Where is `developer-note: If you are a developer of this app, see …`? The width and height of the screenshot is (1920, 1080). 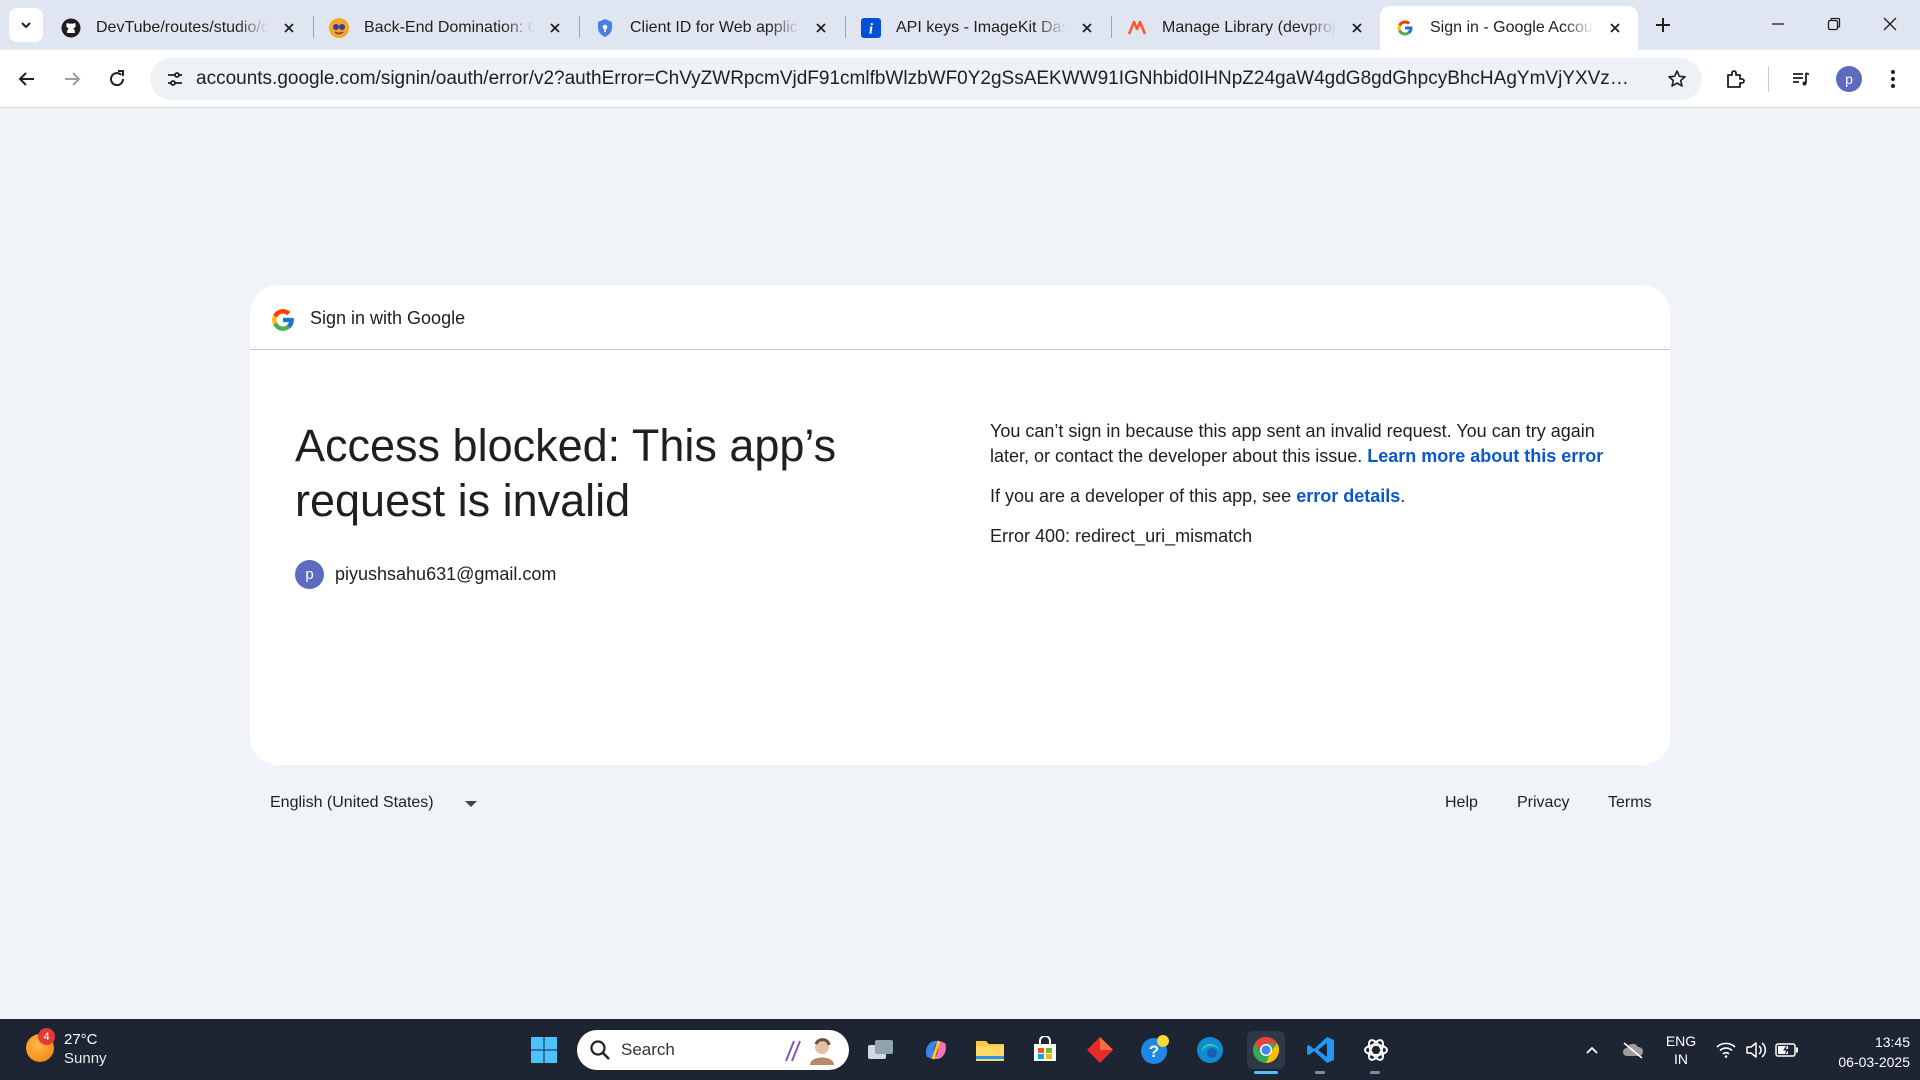 developer-note: If you are a developer of this app, see … is located at coordinates (1305, 496).